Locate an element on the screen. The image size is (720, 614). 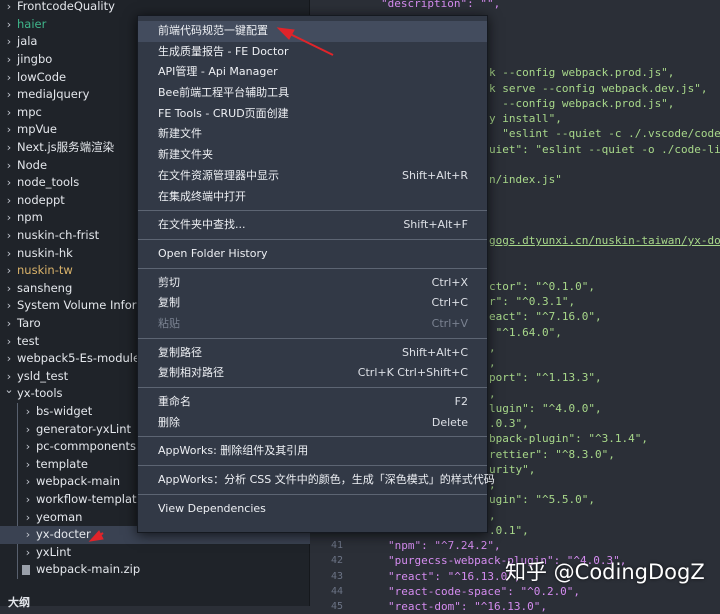
tree-item: › FrontcodeQuality is located at coordinates (155, 8).